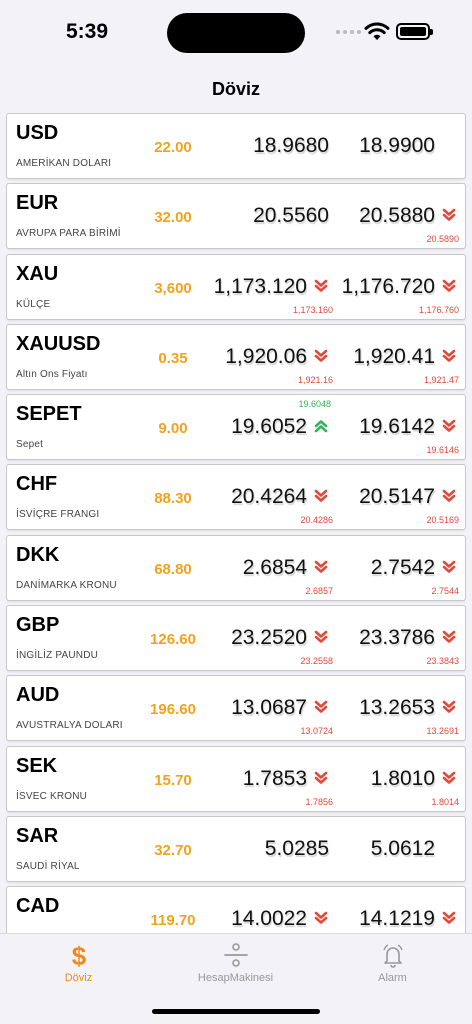  I want to click on currency-code: GBP, so click(38, 625).